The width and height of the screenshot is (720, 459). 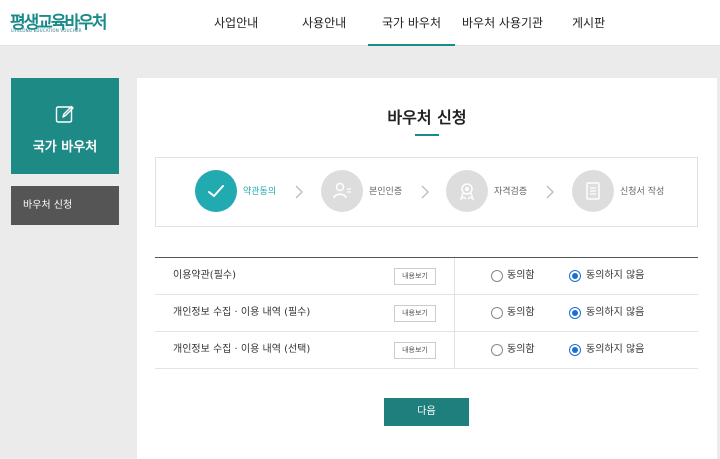 What do you see at coordinates (642, 192) in the screenshot?
I see `step-label: 신청서 작성` at bounding box center [642, 192].